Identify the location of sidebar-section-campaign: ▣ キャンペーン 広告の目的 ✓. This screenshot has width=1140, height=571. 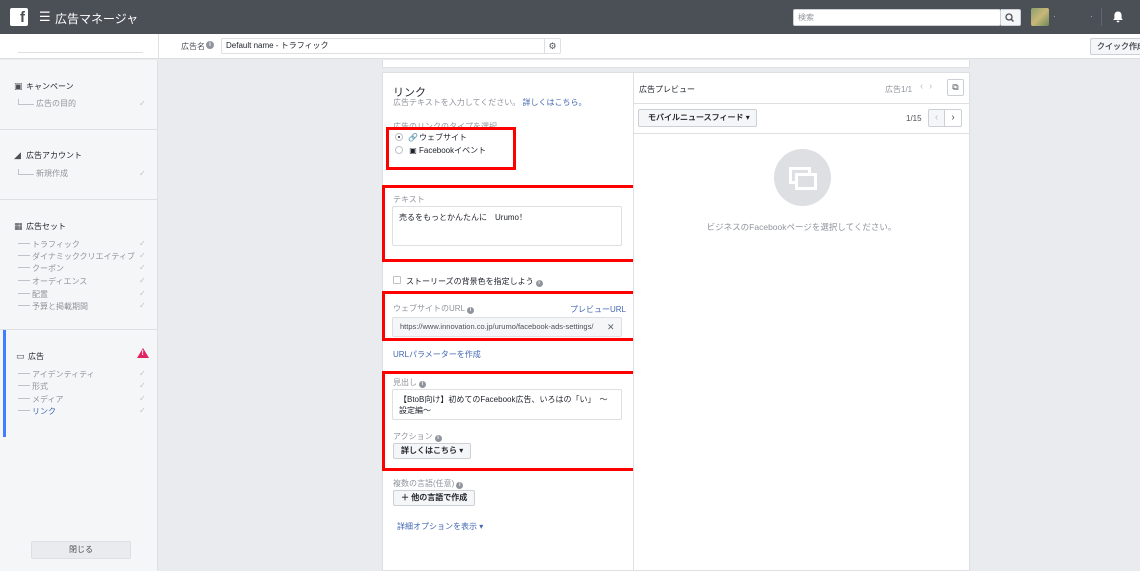
(78, 95).